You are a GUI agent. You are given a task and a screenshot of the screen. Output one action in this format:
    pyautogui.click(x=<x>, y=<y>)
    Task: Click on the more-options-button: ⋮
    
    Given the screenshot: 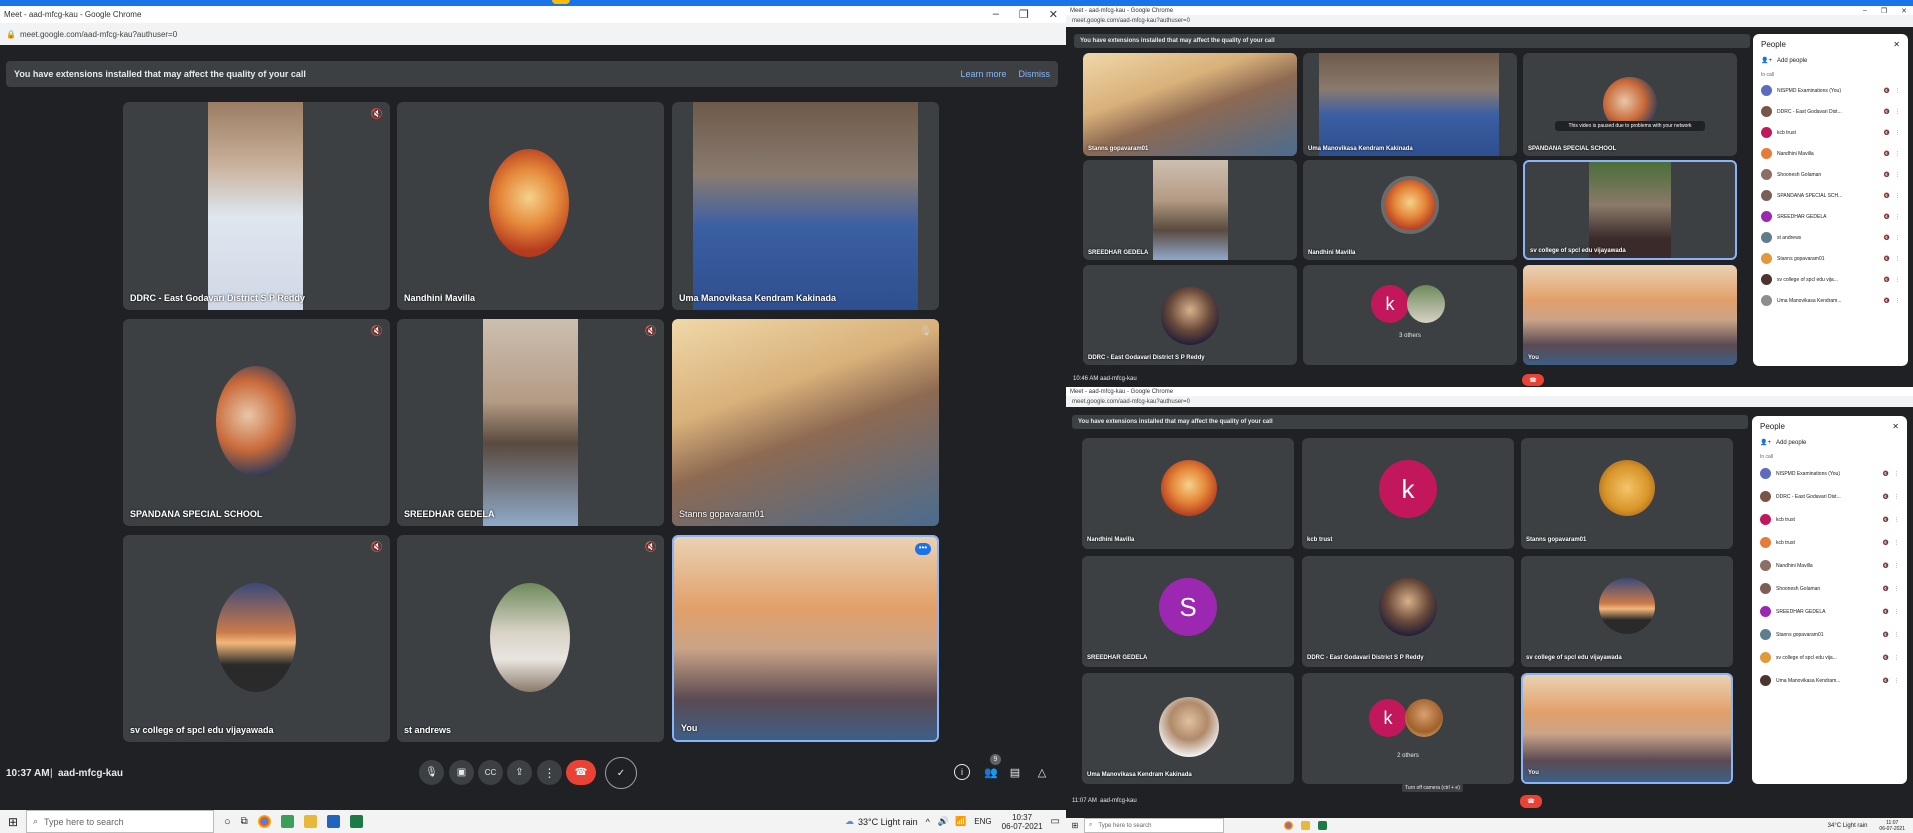 What is the action you would take?
    pyautogui.click(x=549, y=772)
    